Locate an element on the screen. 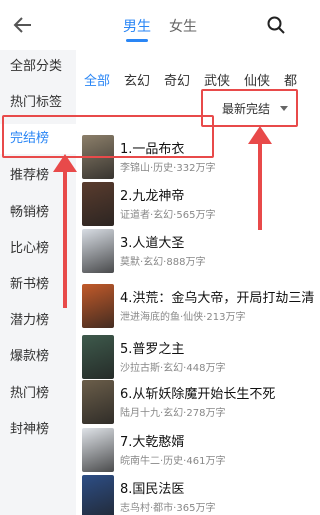  tab-male: 男生 is located at coordinates (137, 26).